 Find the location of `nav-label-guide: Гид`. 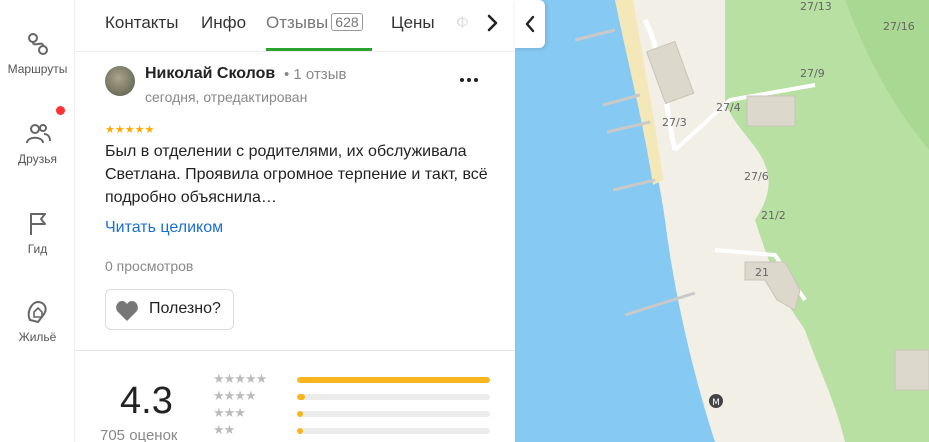

nav-label-guide: Гид is located at coordinates (37, 249).